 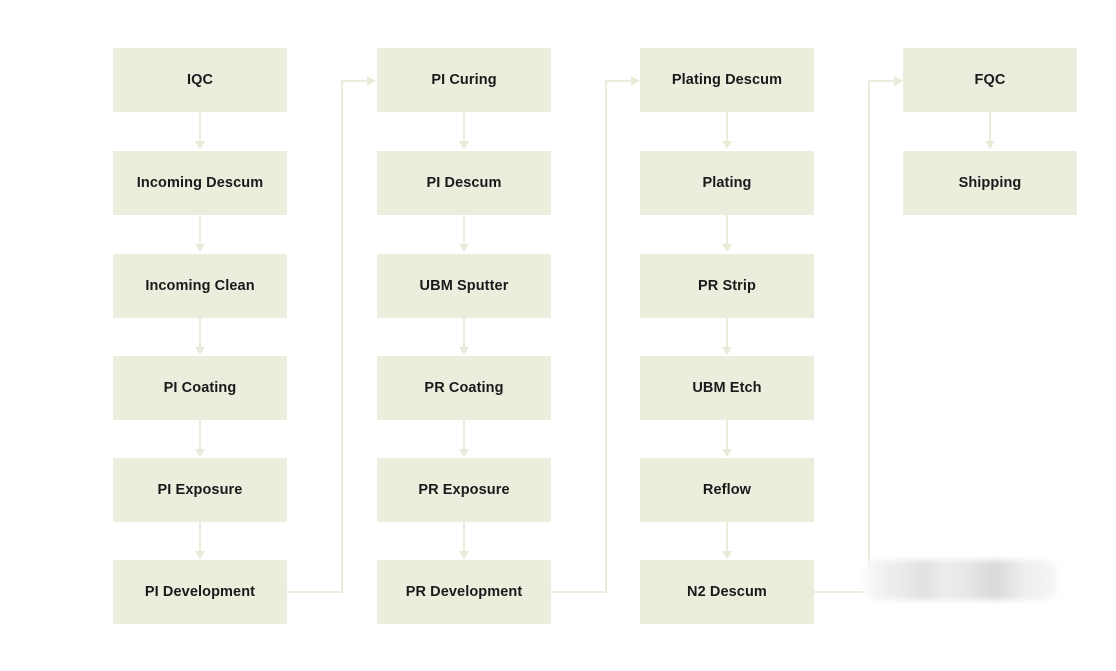 What do you see at coordinates (882, 81) in the screenshot?
I see `connector-col3-to-col4-segment-h2` at bounding box center [882, 81].